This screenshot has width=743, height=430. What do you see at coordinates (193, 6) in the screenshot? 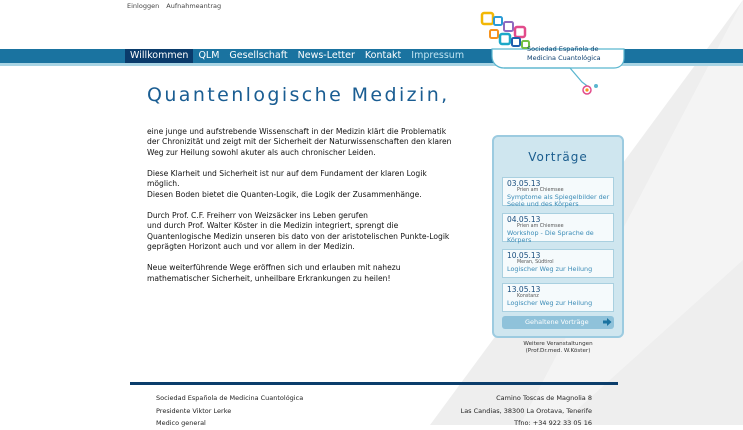
I see `membership-application-link: Aufnahmeantrag` at bounding box center [193, 6].